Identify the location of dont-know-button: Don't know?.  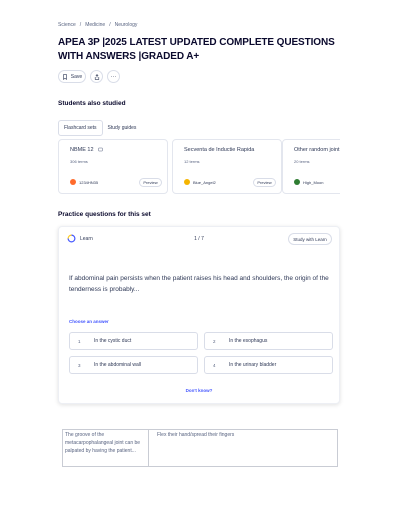
(199, 390).